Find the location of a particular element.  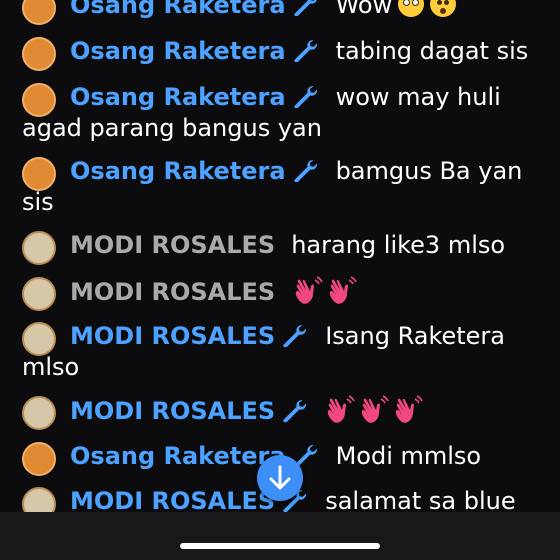

message-text: Wow is located at coordinates (364, 9).